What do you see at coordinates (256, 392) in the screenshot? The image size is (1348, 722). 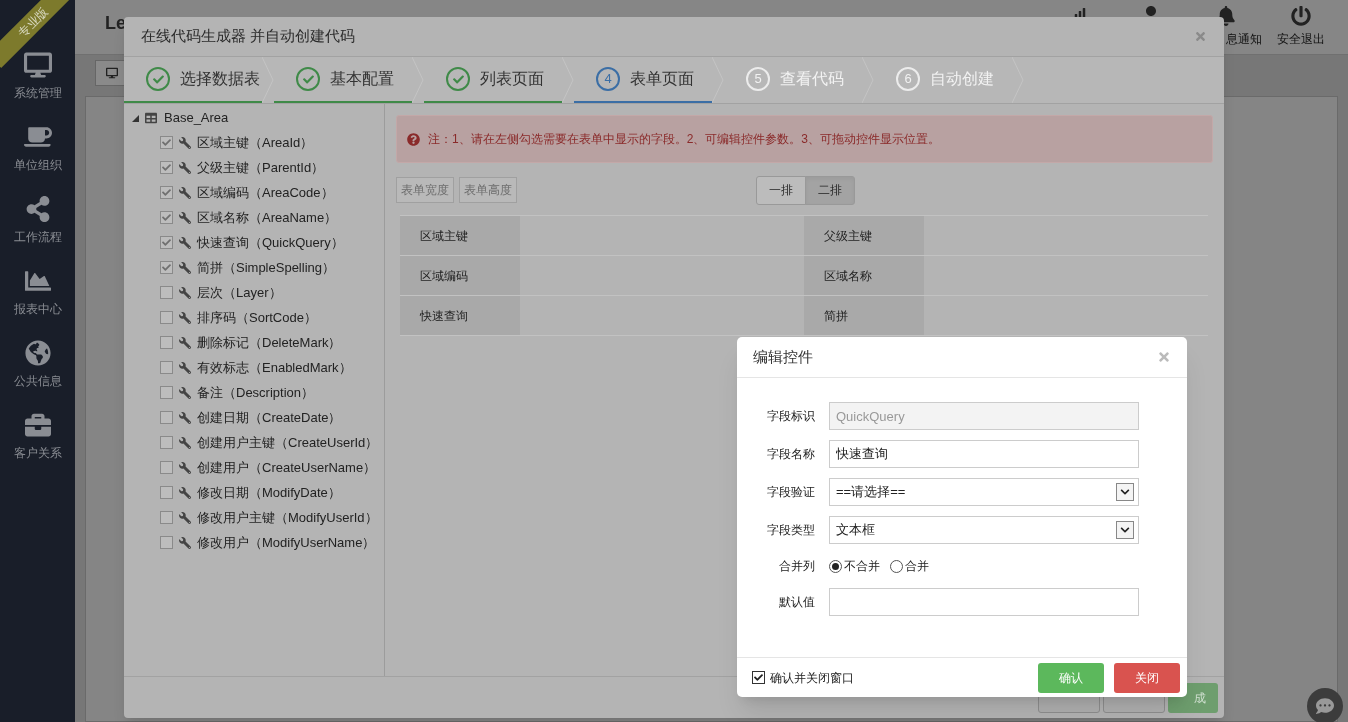 I see `field-item: 备注（Description）` at bounding box center [256, 392].